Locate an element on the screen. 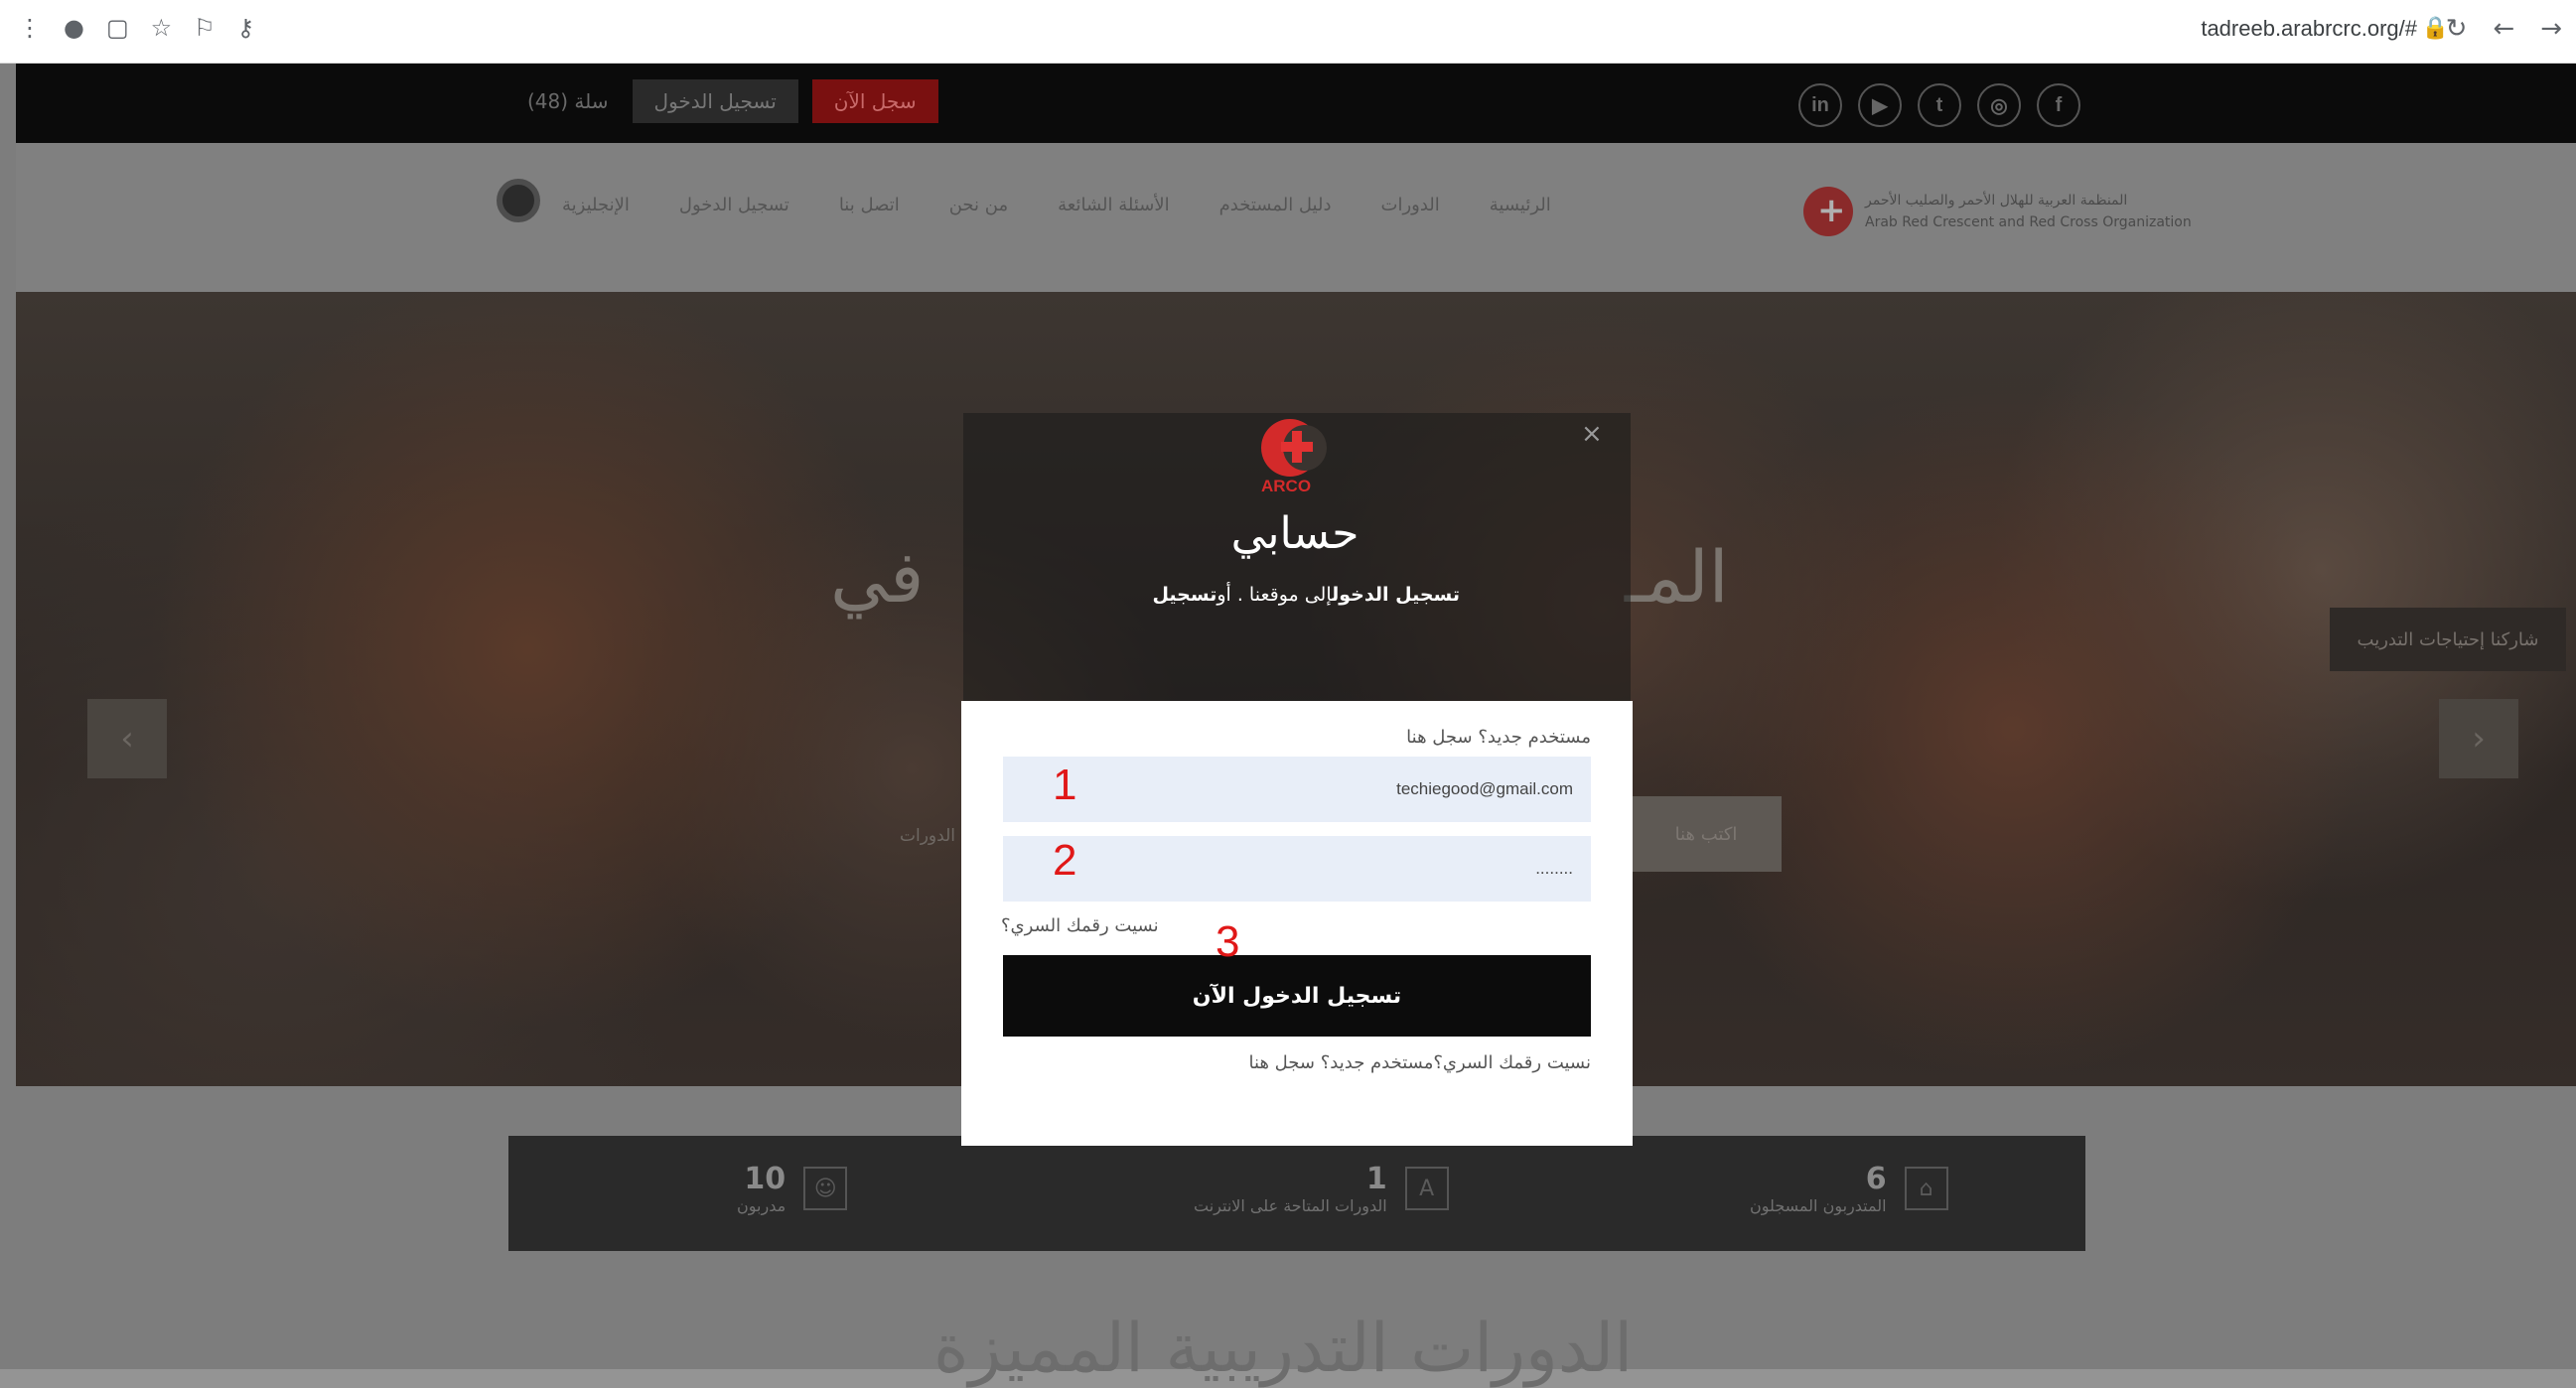  cart-link: (48) سلة is located at coordinates (568, 101).